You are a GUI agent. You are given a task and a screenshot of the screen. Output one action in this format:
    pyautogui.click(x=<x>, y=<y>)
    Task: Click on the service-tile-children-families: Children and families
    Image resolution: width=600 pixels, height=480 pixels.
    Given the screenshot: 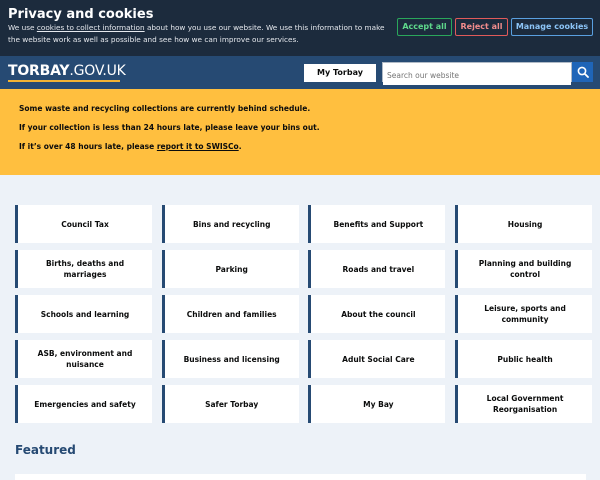 What is the action you would take?
    pyautogui.click(x=230, y=314)
    